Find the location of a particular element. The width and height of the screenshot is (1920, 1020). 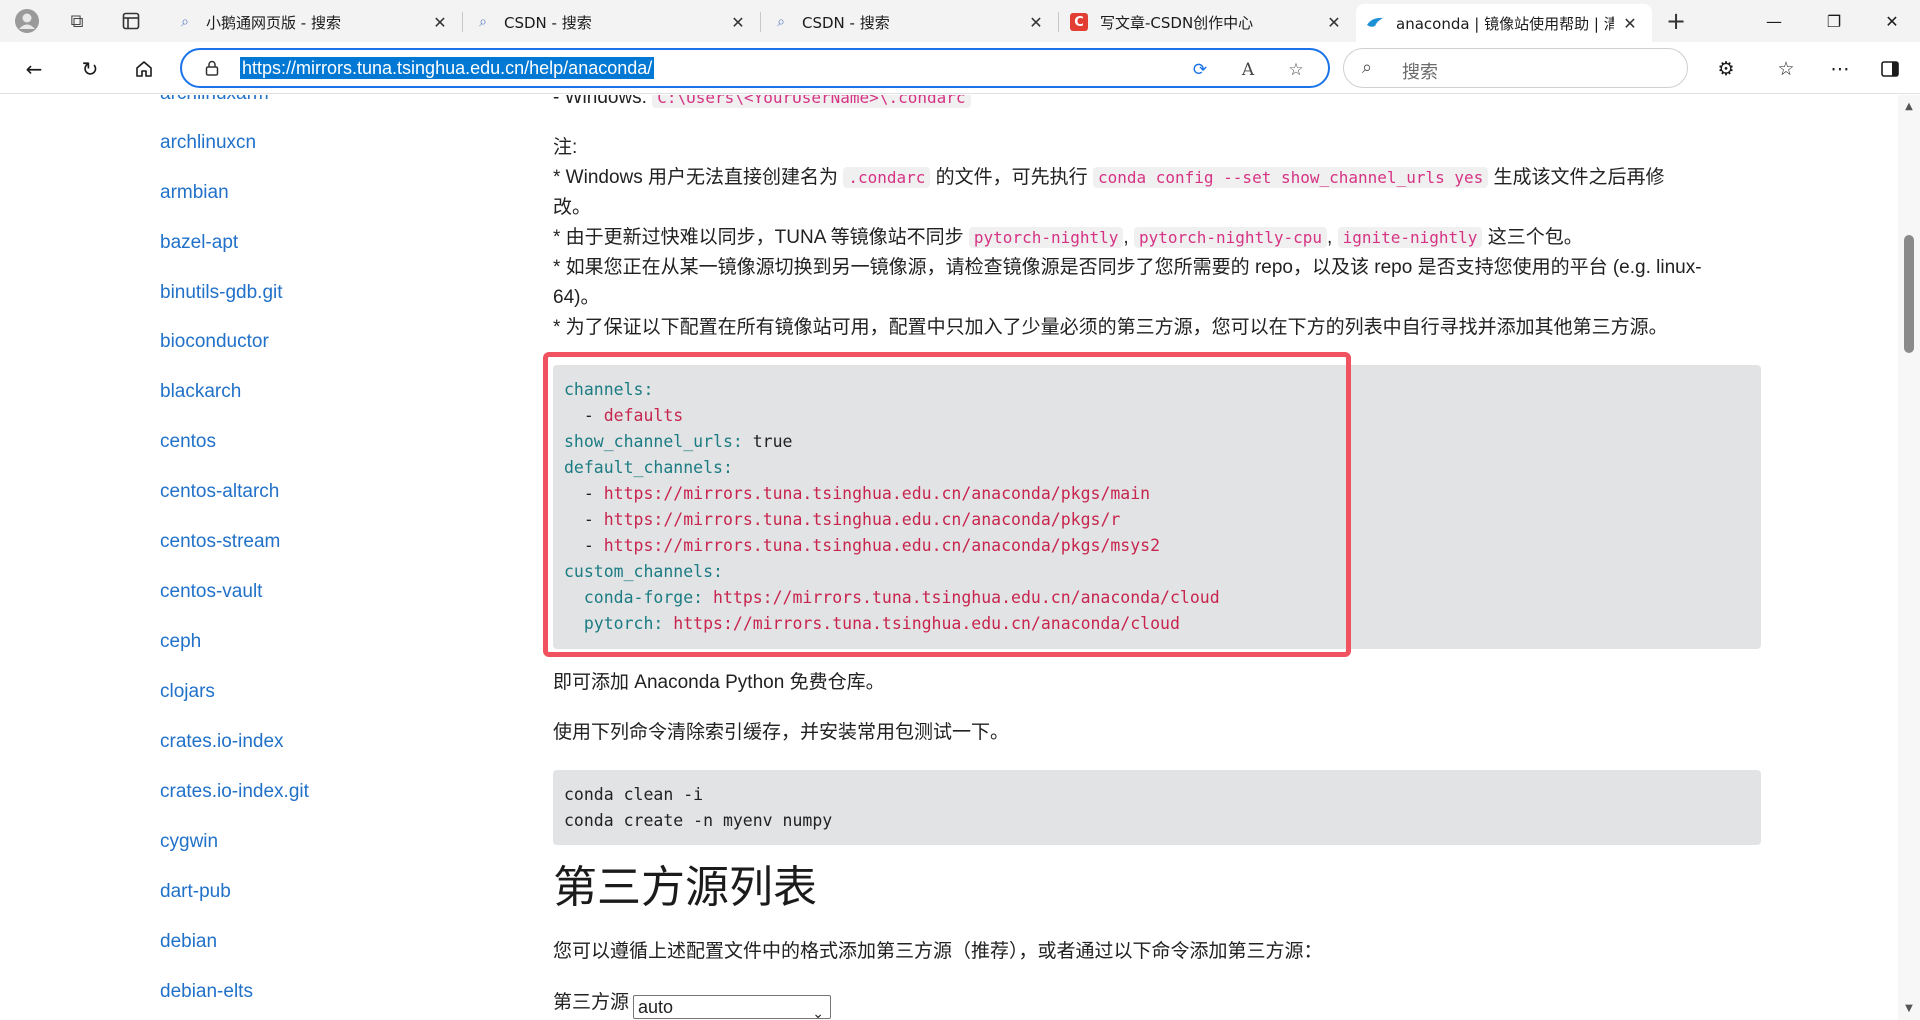

browser-tab-0: ⌕ 小鹅通网页版 - 搜索 ✕ is located at coordinates (314, 22).